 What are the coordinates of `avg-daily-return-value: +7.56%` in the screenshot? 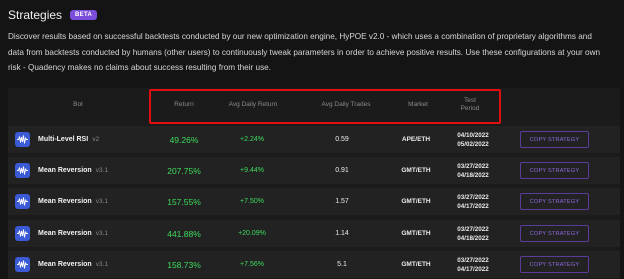 It's located at (252, 264).